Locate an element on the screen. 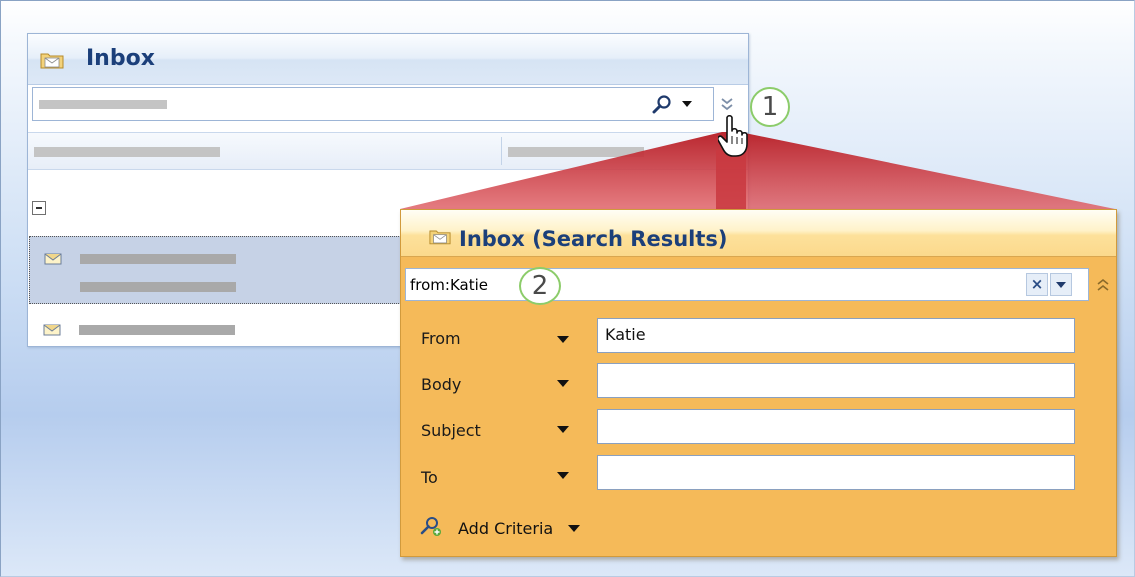  callout-number-2: 2 is located at coordinates (540, 286).